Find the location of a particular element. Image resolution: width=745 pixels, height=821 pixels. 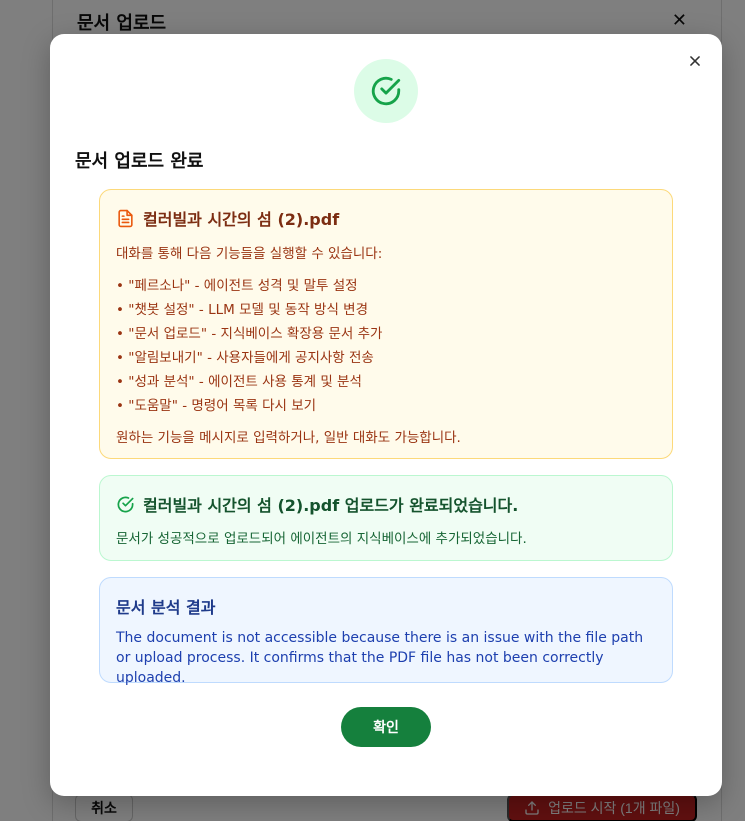

feature-outro: 원하는 기능을 메시지로 입력하거나, 일반 대화도 가능합니다. is located at coordinates (288, 438).